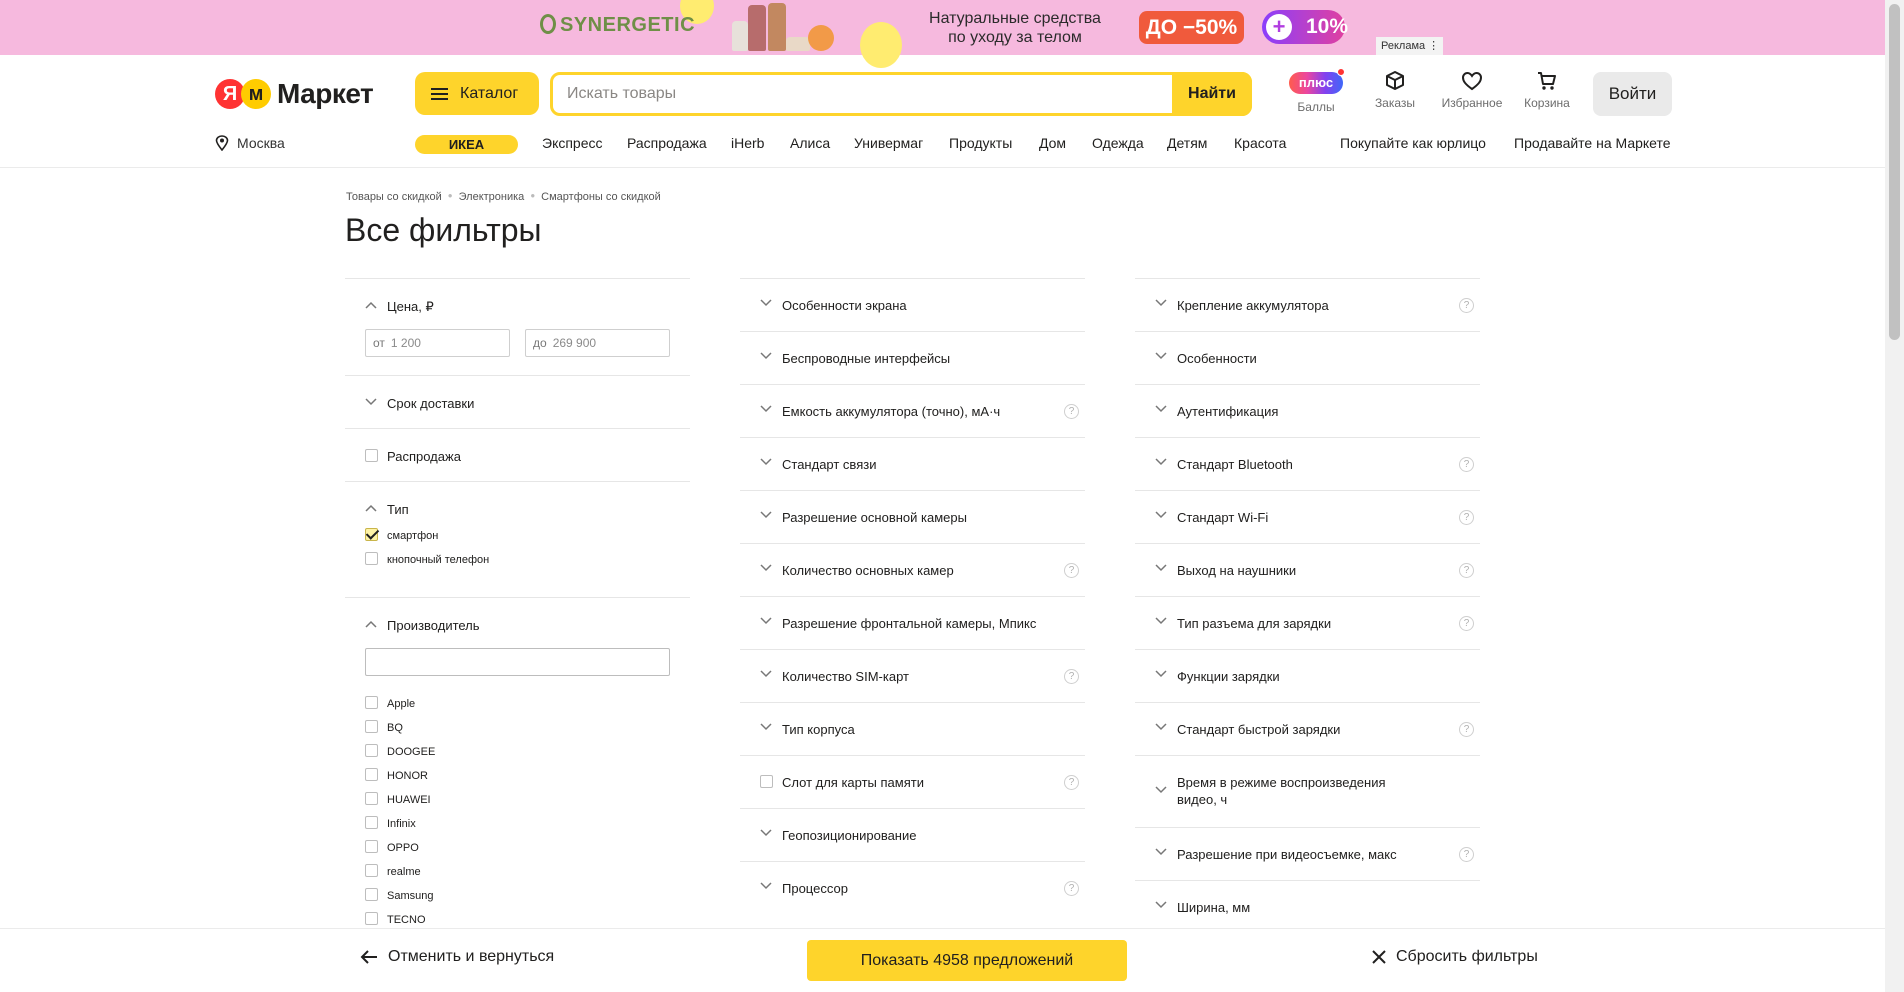  What do you see at coordinates (912, 357) in the screenshot?
I see `filter-row: Беспроводные интерфейсы` at bounding box center [912, 357].